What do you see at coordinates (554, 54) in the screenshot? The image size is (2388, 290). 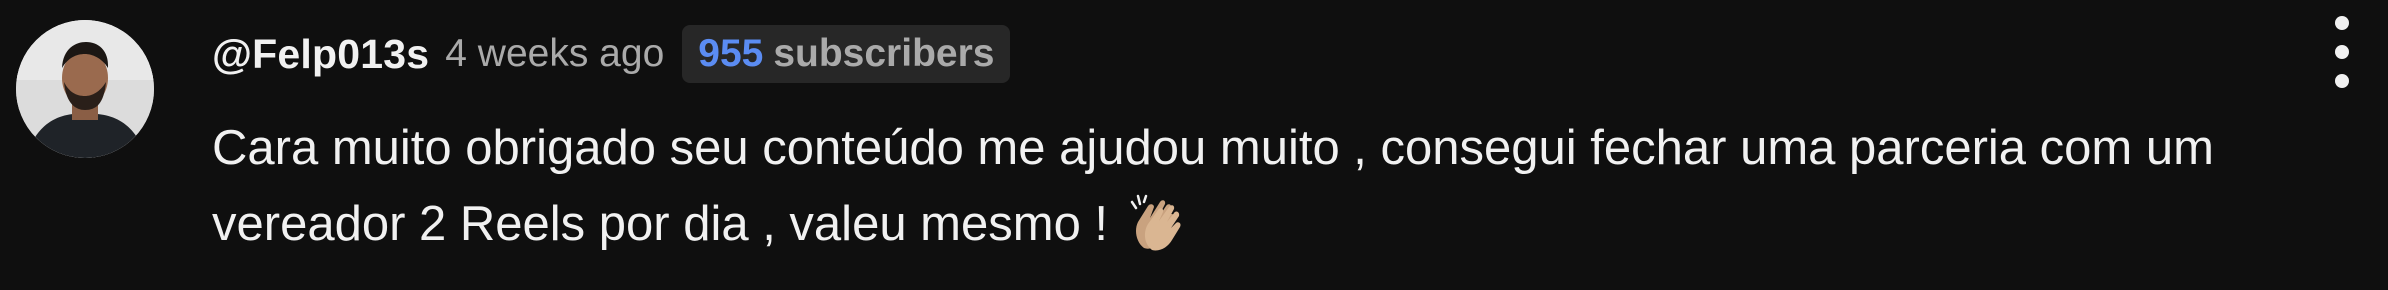 I see `comment-timestamp: 4 weeks ago` at bounding box center [554, 54].